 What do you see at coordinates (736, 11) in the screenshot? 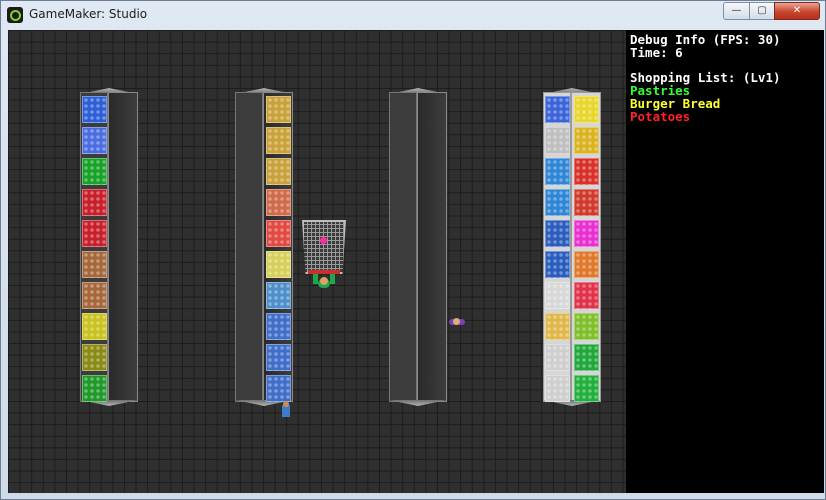
I see `minimize-button: —` at bounding box center [736, 11].